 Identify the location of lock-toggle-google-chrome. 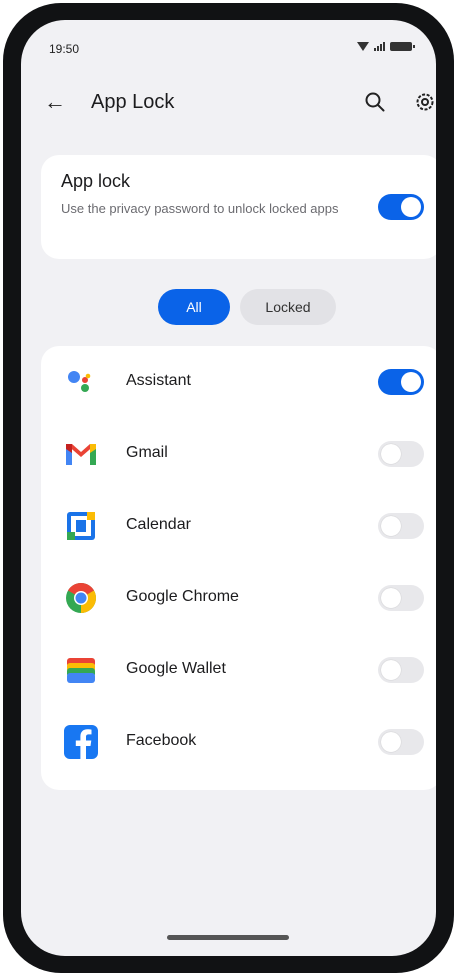
(401, 598).